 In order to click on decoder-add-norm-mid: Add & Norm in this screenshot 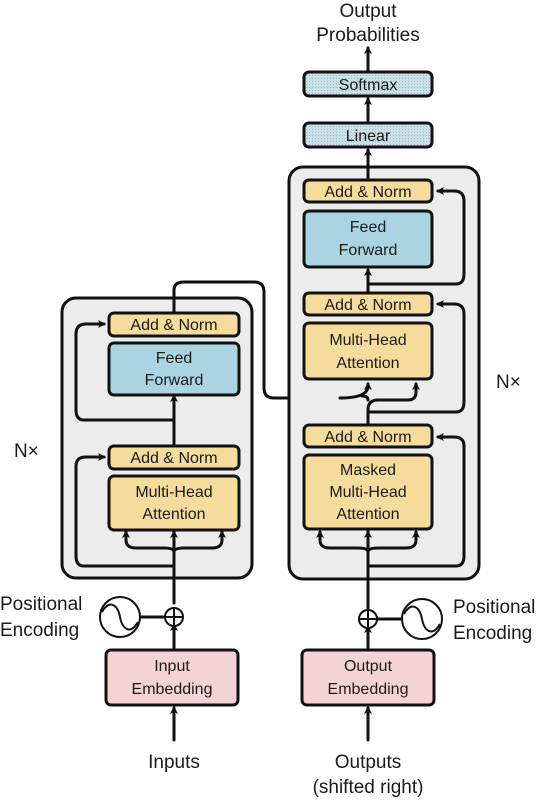, I will do `click(368, 304)`.